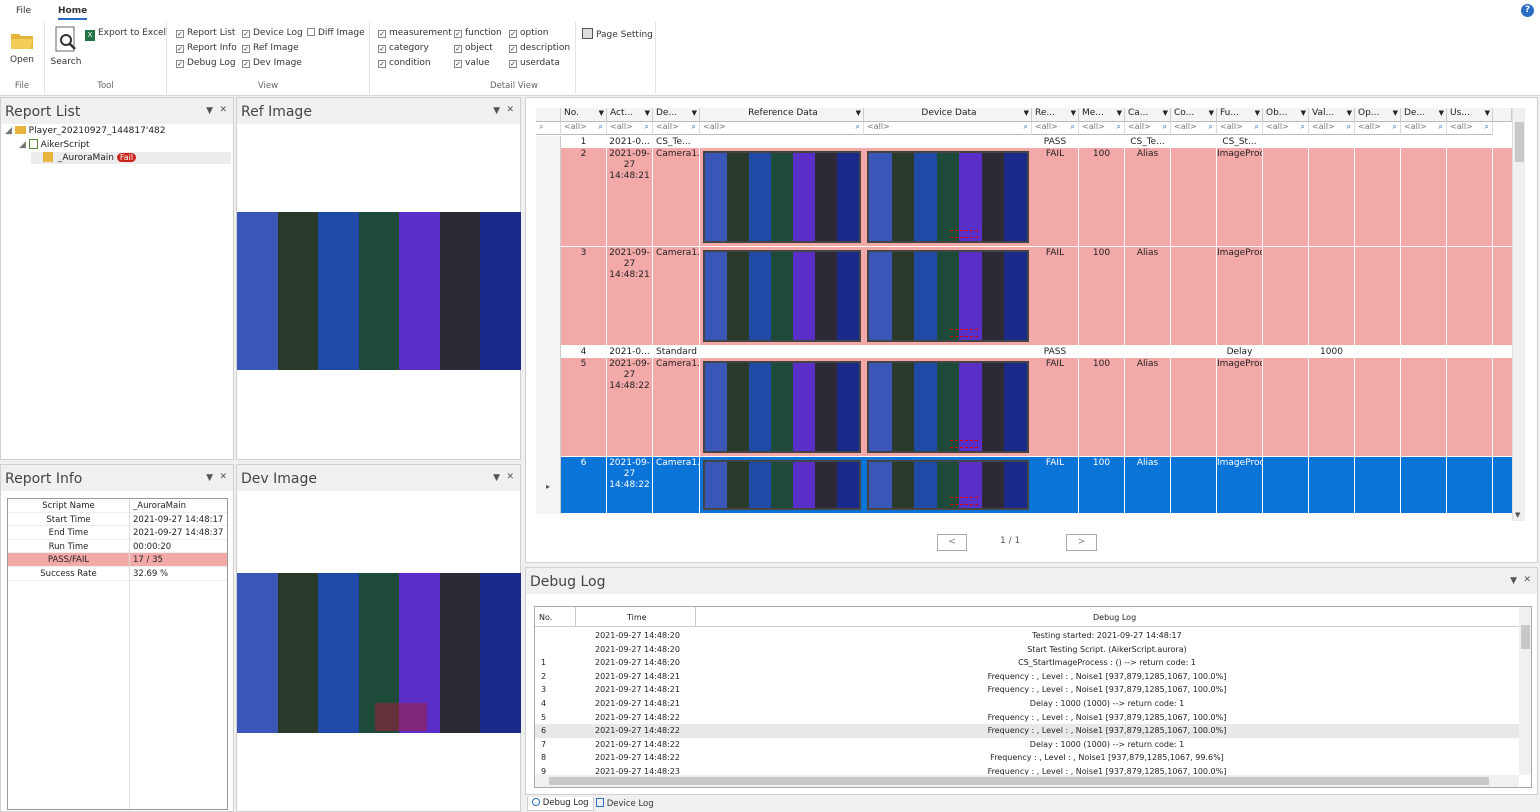 Image resolution: width=1540 pixels, height=812 pixels. Describe the element at coordinates (415, 33) in the screenshot. I see `detail-measurement-checkbox: ✓ measurement` at that location.